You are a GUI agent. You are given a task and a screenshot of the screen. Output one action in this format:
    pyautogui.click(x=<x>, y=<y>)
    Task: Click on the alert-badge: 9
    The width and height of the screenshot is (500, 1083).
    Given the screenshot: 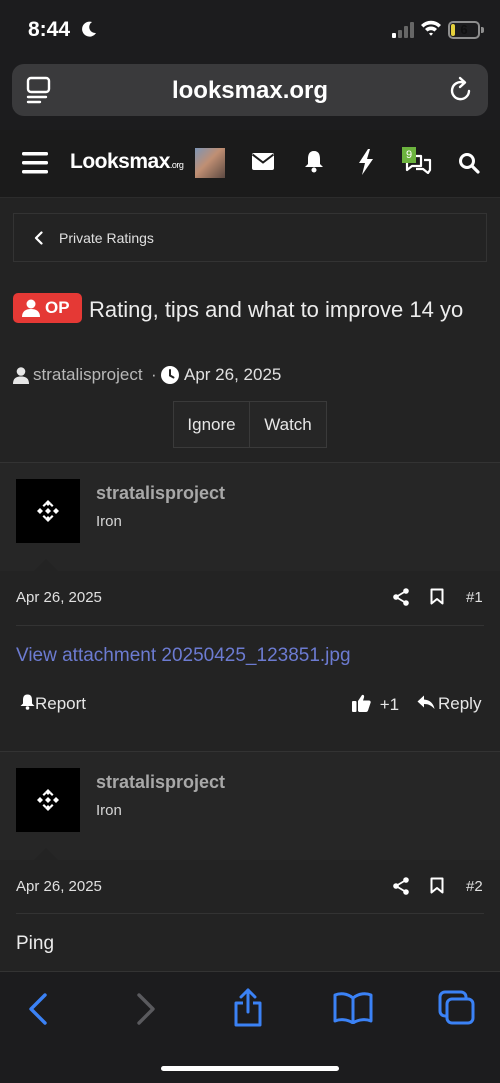 What is the action you would take?
    pyautogui.click(x=409, y=155)
    